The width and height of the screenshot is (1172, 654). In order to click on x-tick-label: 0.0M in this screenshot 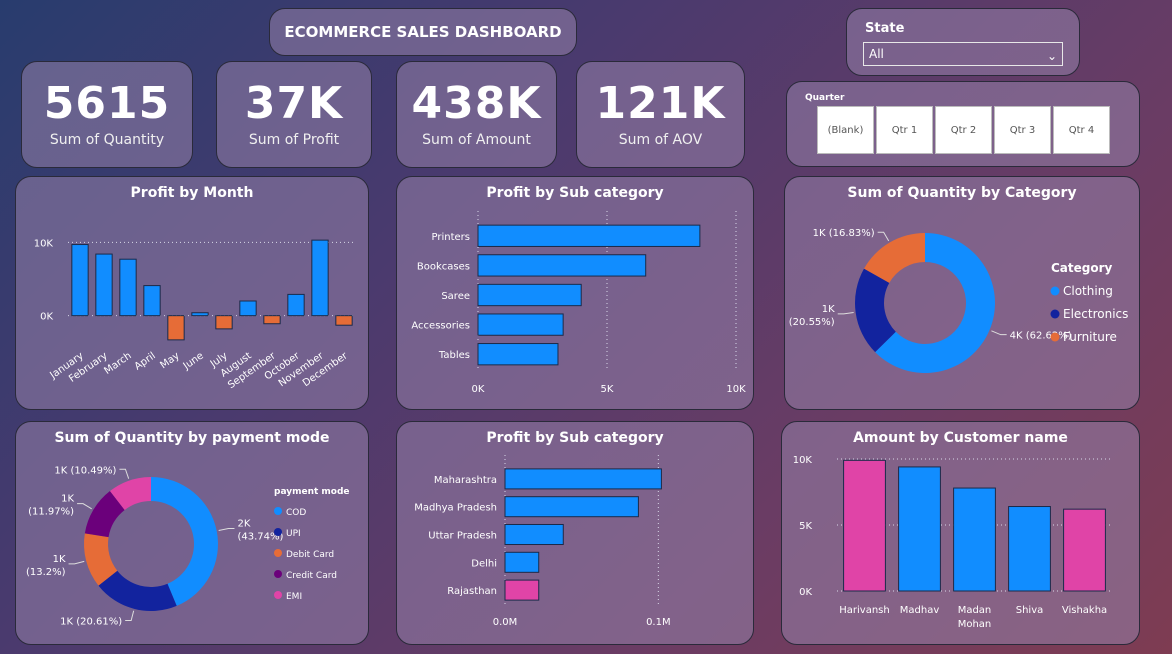, I will do `click(505, 622)`.